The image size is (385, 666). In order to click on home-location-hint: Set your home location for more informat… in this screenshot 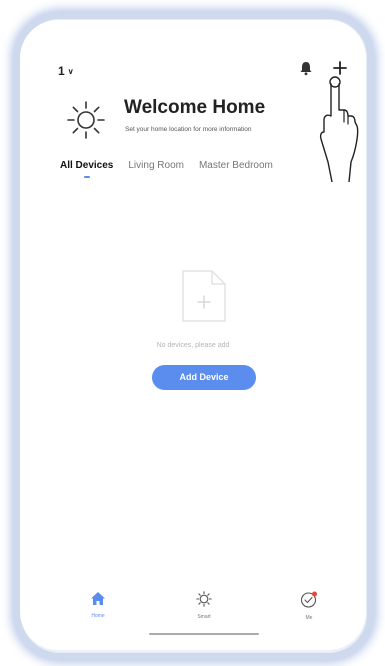, I will do `click(188, 129)`.